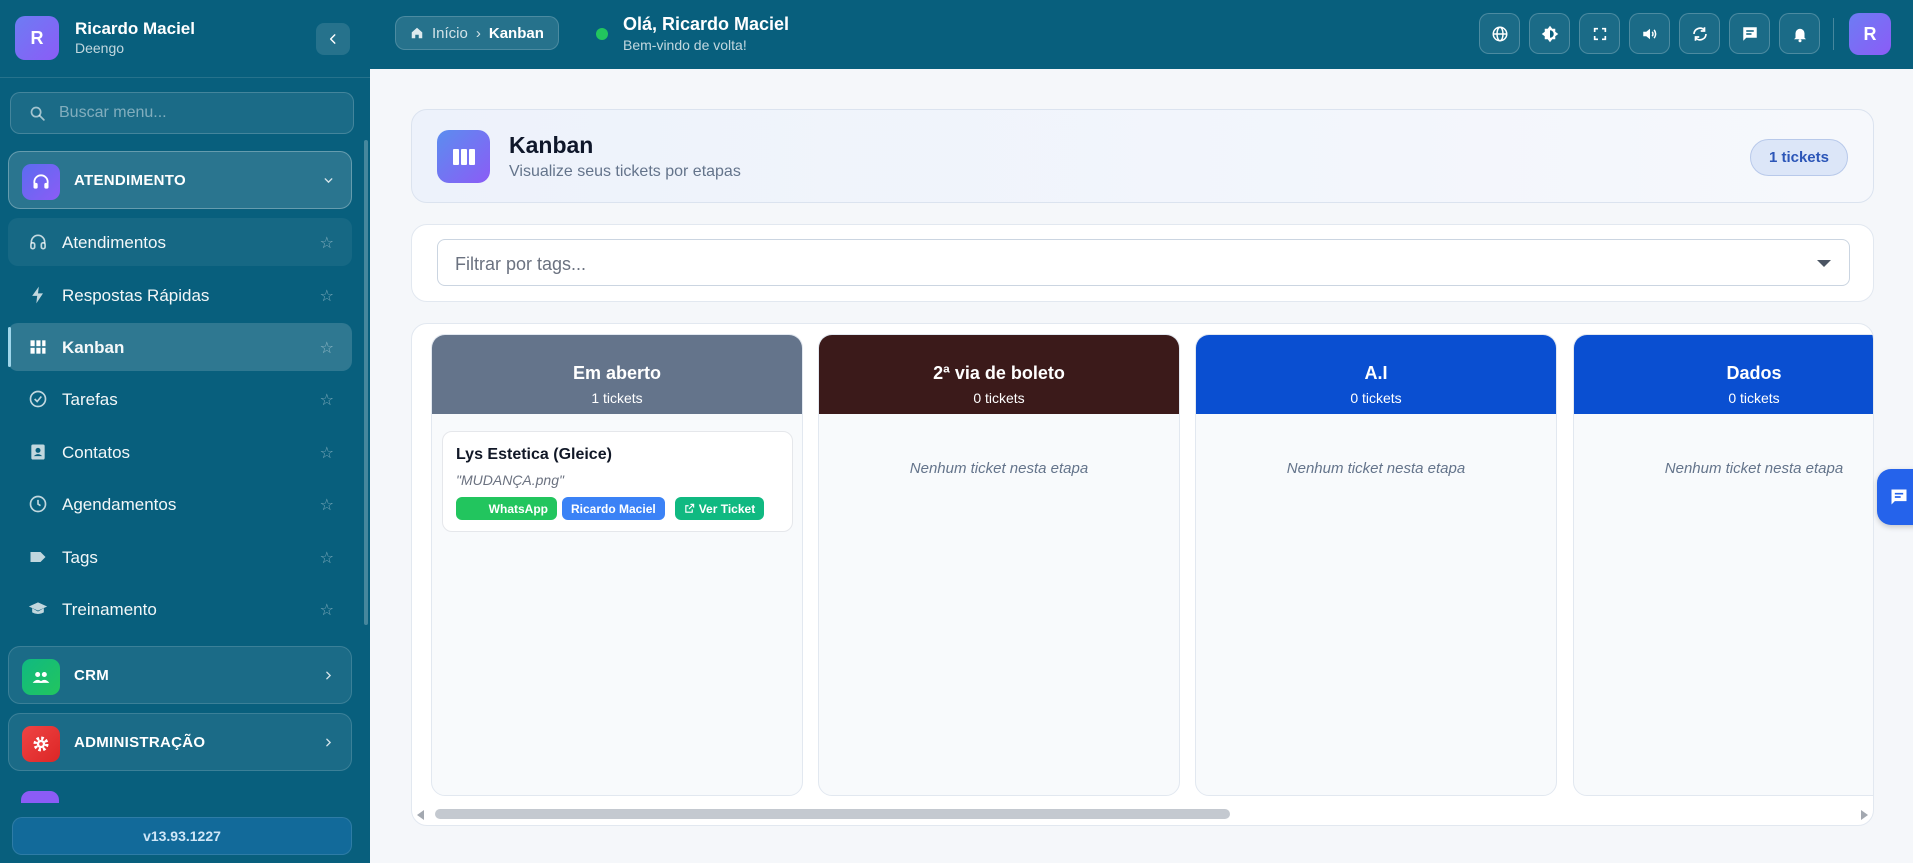  Describe the element at coordinates (180, 242) in the screenshot. I see `sidebar-item-atendimentos: Atendimentos ☆` at that location.